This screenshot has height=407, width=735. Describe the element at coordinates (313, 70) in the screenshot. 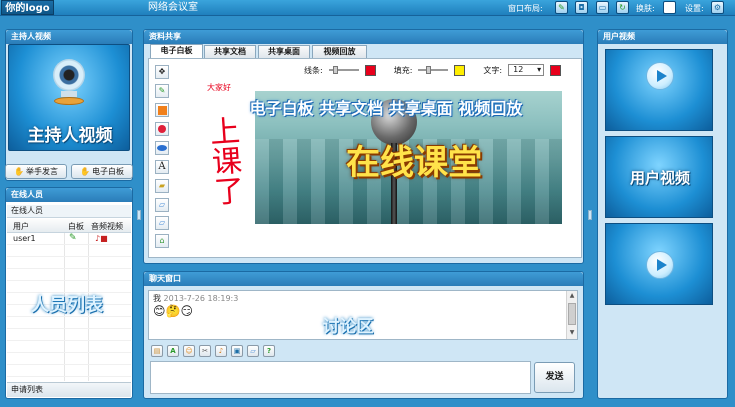

I see `line-label: 线条:` at that location.